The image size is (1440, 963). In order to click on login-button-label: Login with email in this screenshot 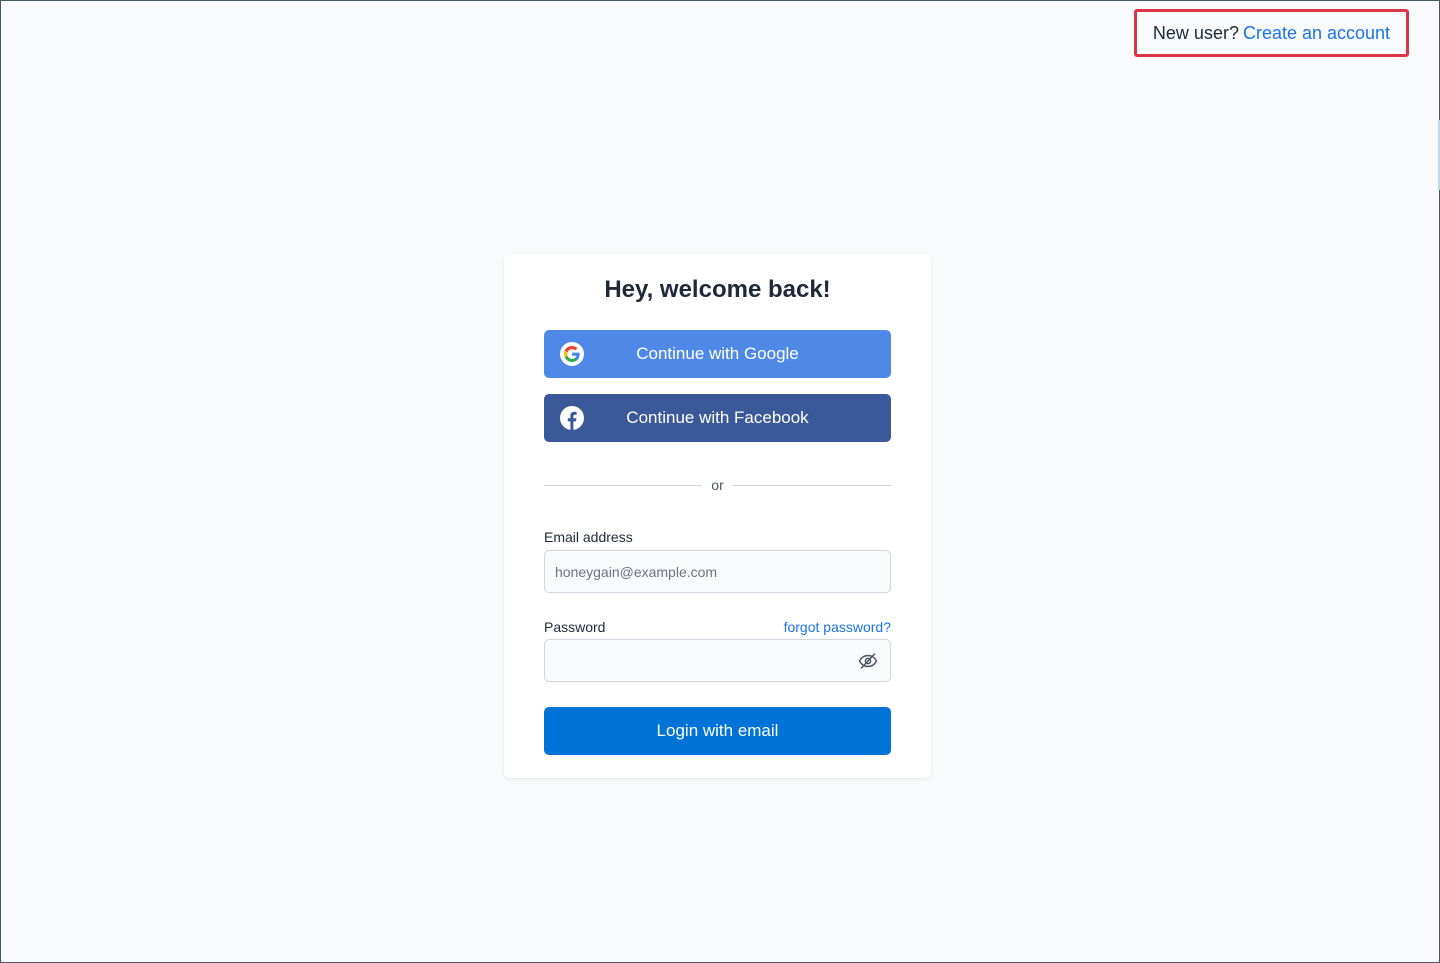, I will do `click(717, 730)`.